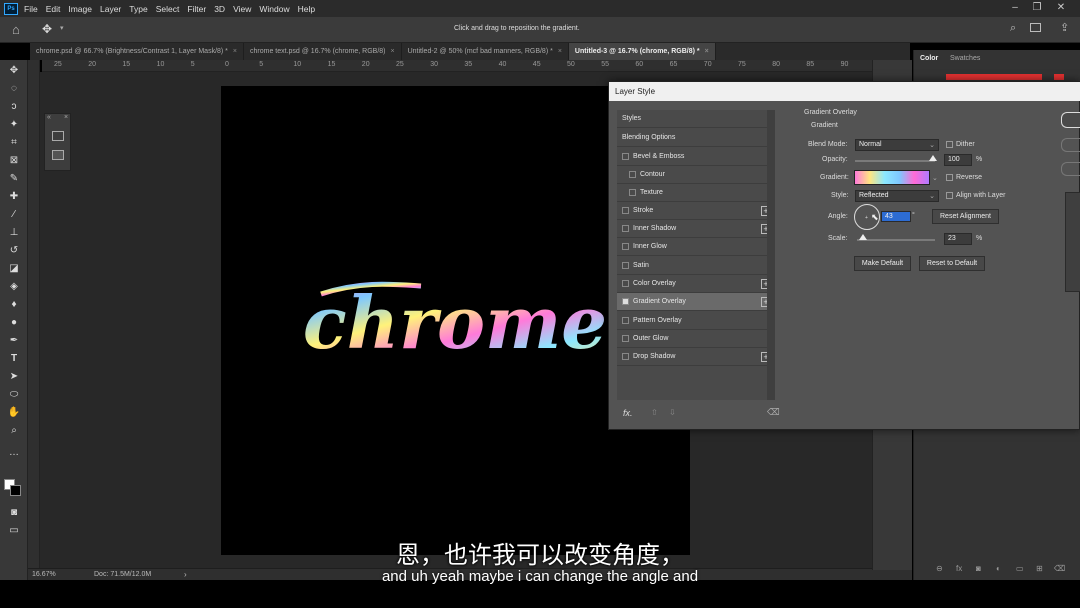  What do you see at coordinates (773, 412) in the screenshot?
I see `trash-icon: ⌫` at bounding box center [773, 412].